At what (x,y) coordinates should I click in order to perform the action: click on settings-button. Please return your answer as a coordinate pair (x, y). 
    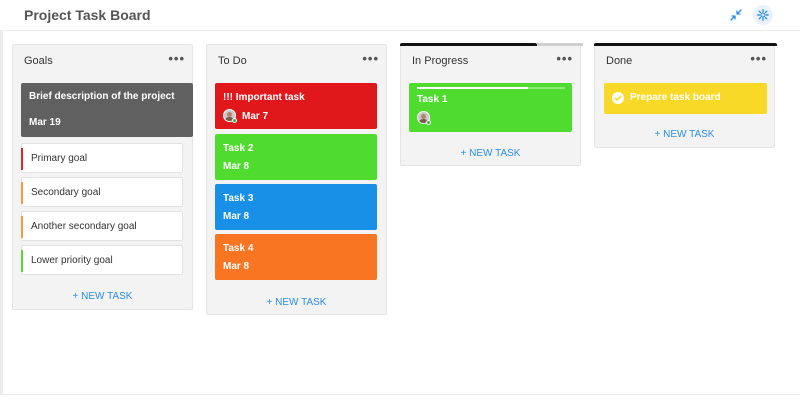
    Looking at the image, I should click on (763, 15).